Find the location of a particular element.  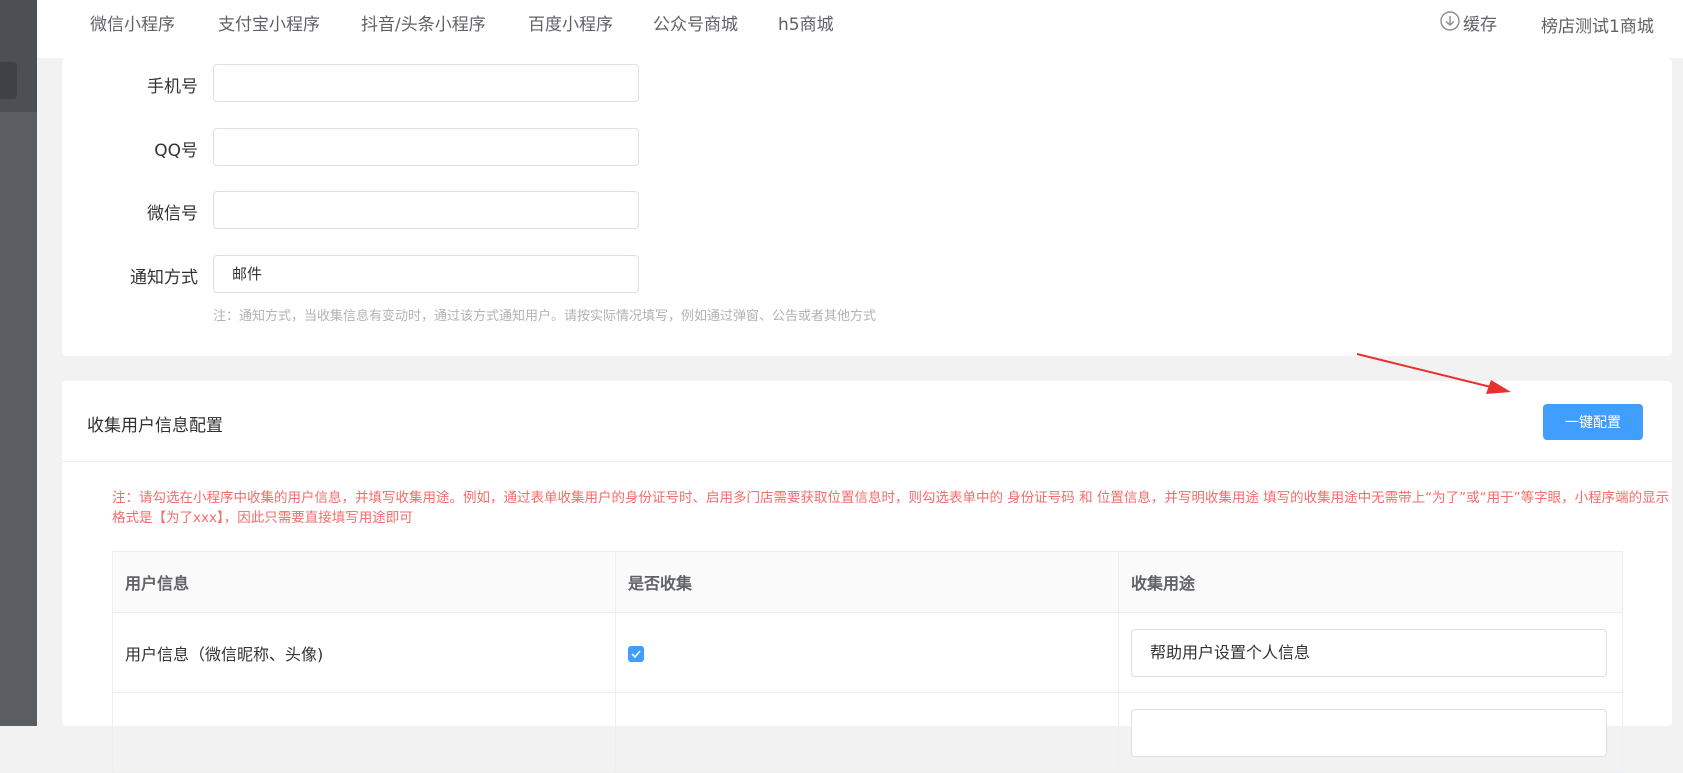

one-click-config-button: 一键配置 is located at coordinates (1593, 422).